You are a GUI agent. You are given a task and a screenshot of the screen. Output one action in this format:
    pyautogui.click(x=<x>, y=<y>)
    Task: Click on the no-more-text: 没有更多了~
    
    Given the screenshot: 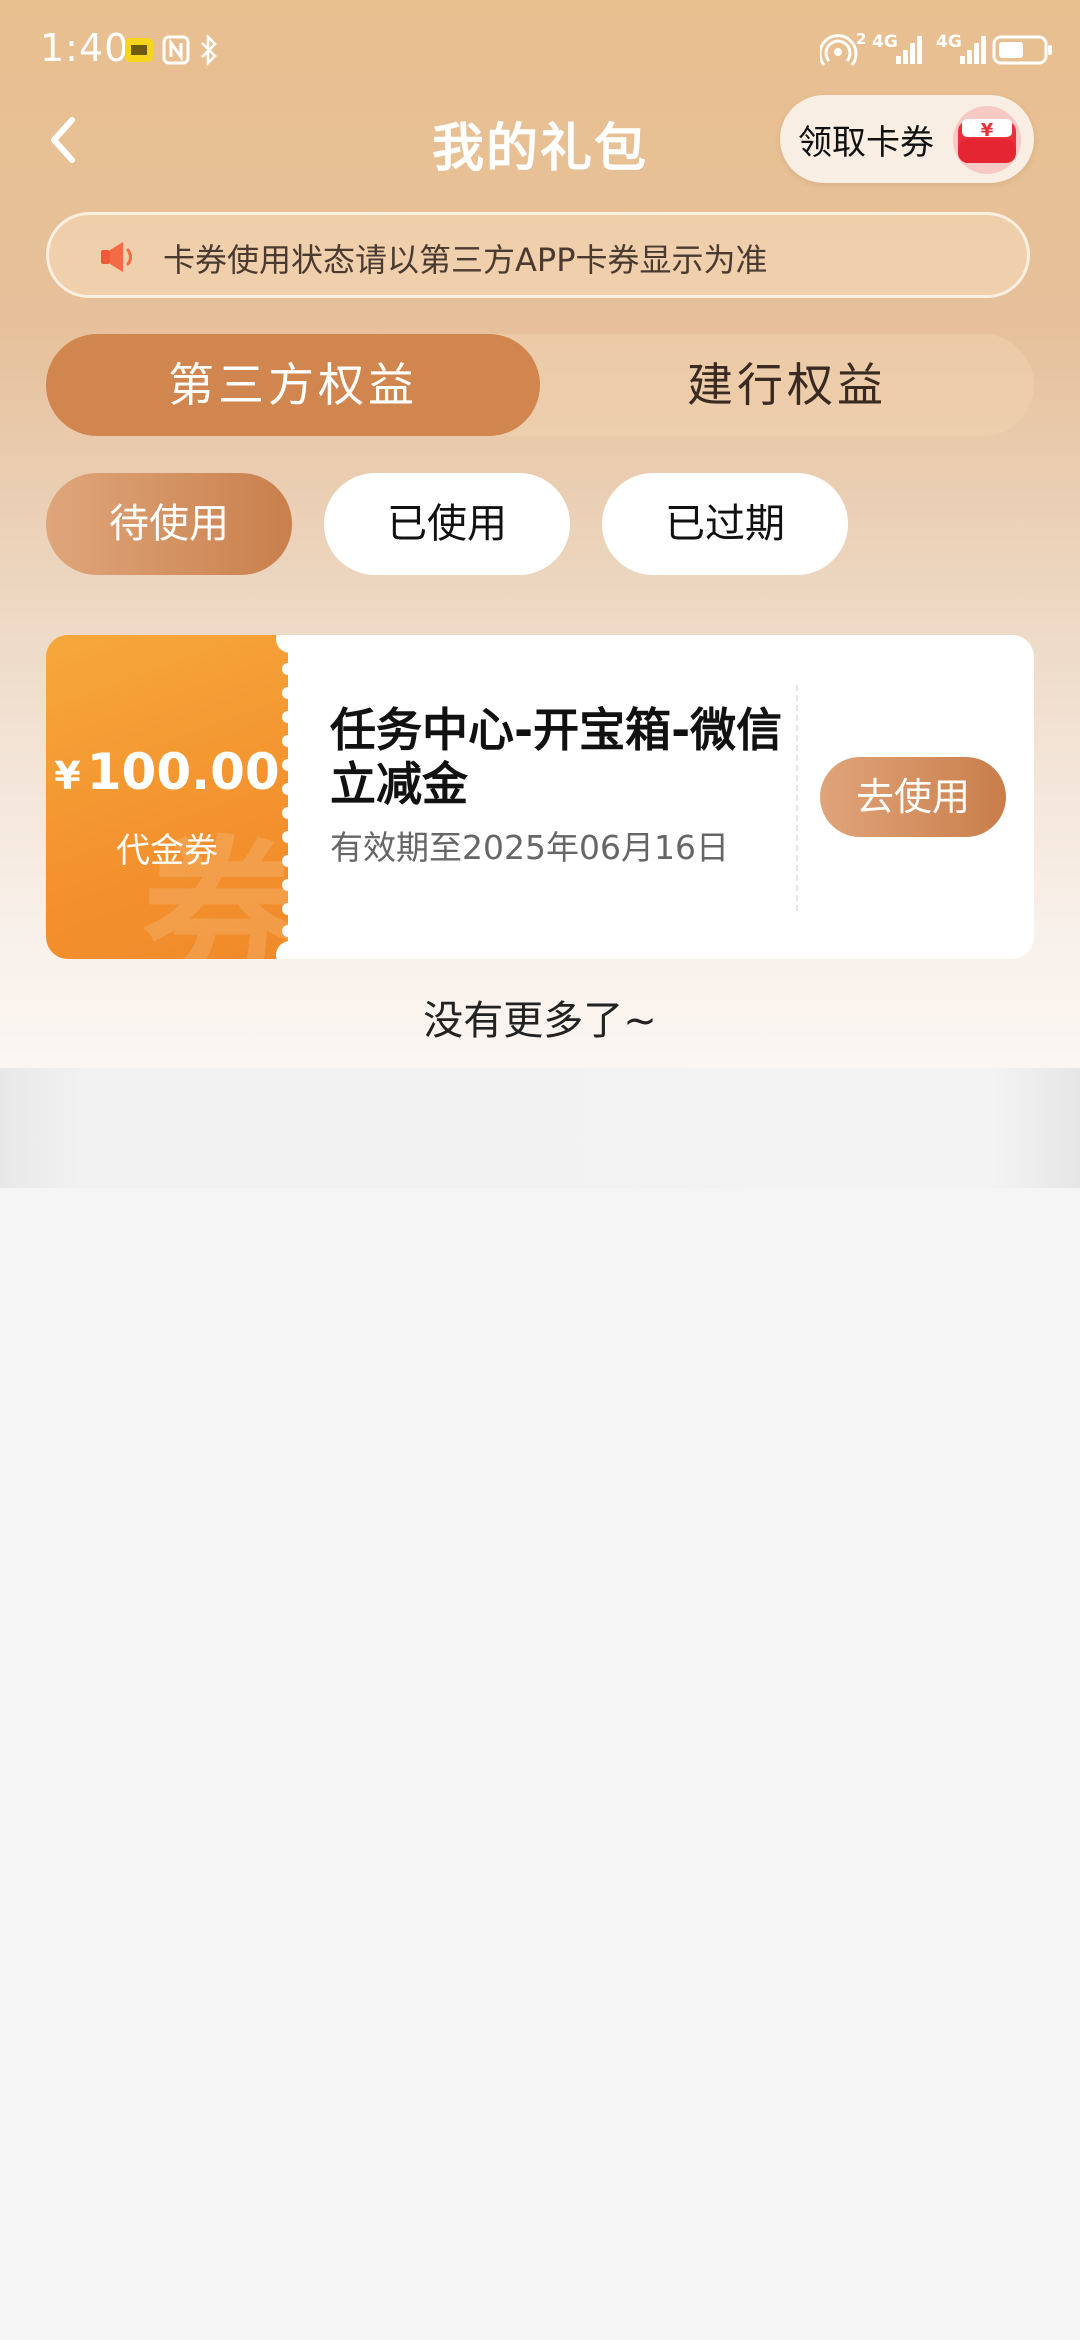 What is the action you would take?
    pyautogui.click(x=540, y=1021)
    